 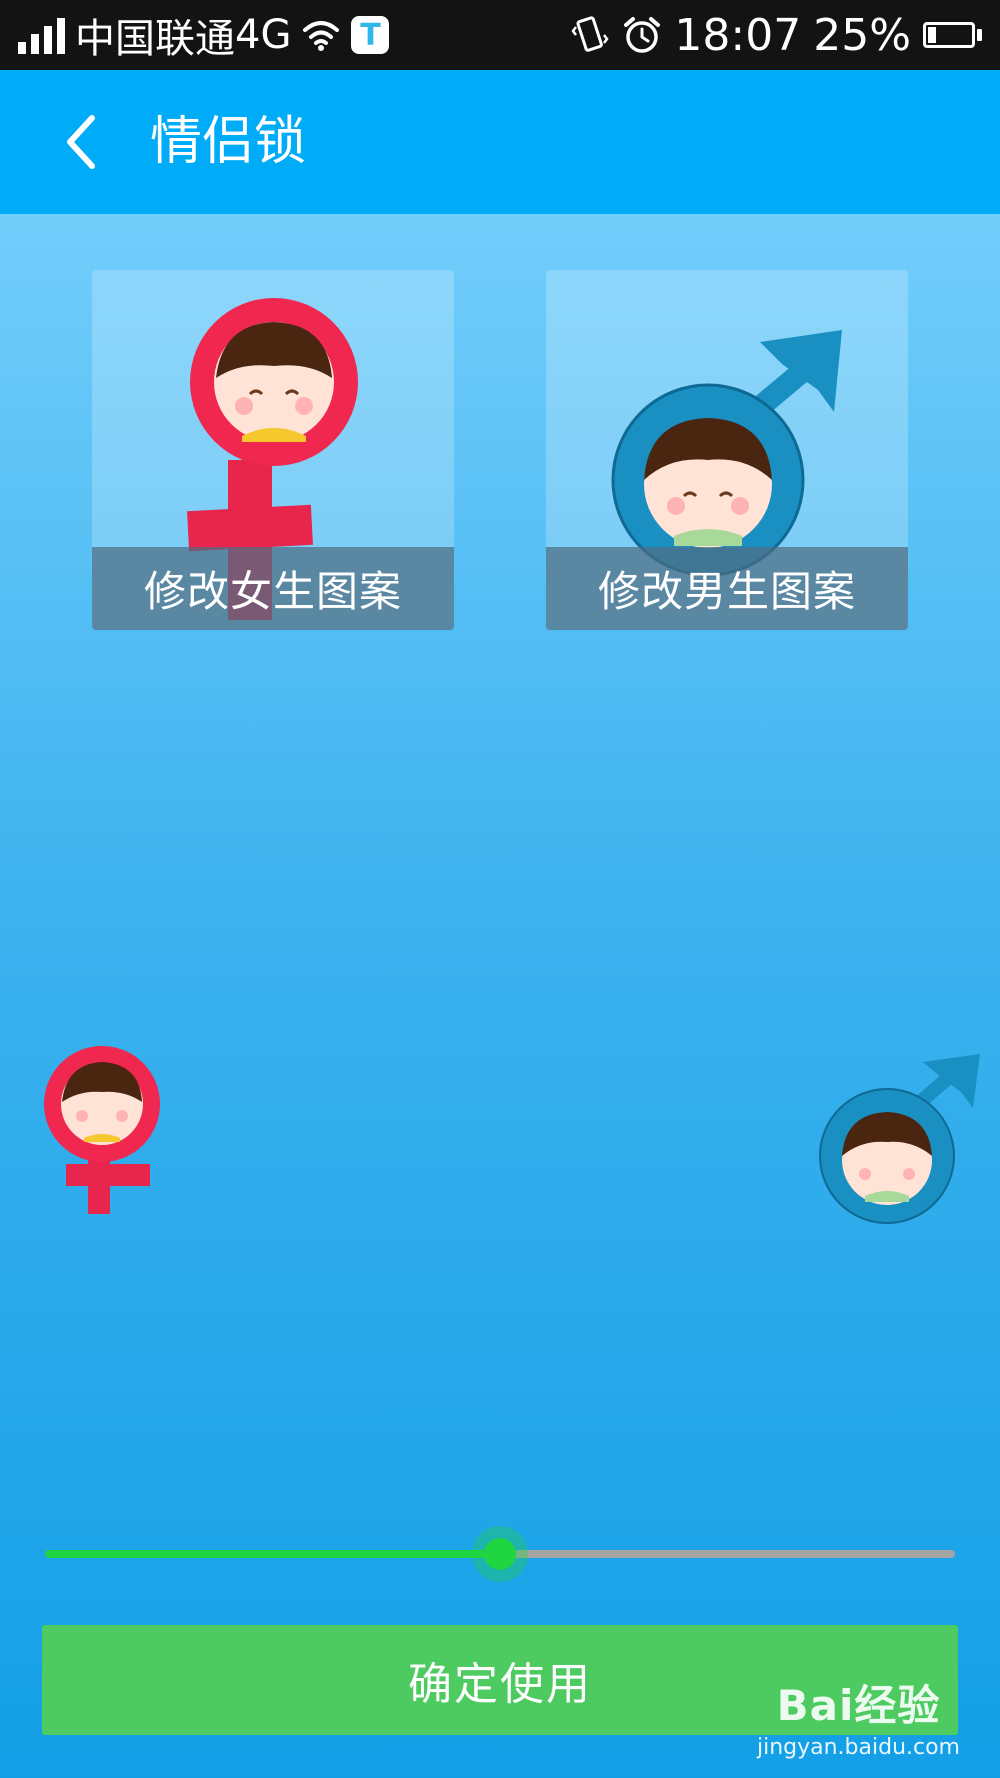 I want to click on clock-time: 18:07, so click(x=738, y=35).